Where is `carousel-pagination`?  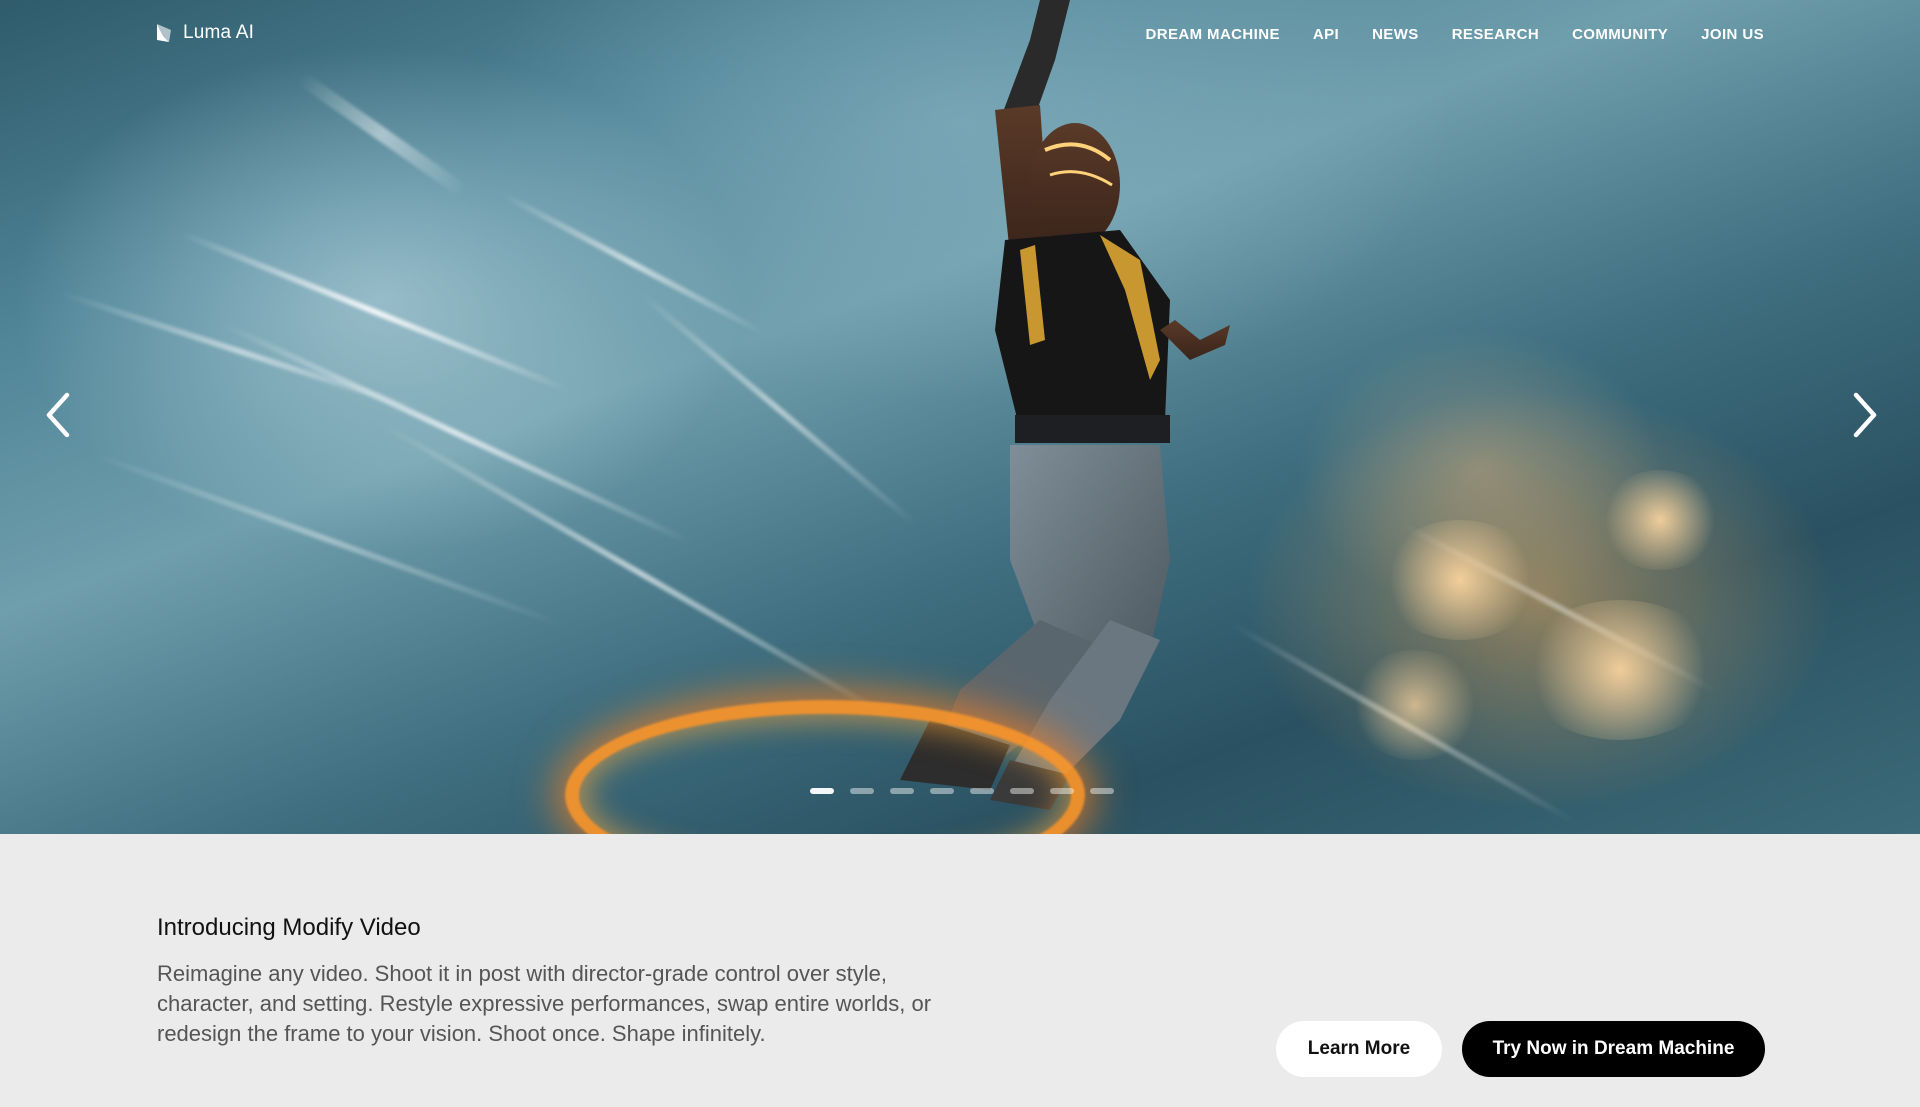
carousel-pagination is located at coordinates (962, 791).